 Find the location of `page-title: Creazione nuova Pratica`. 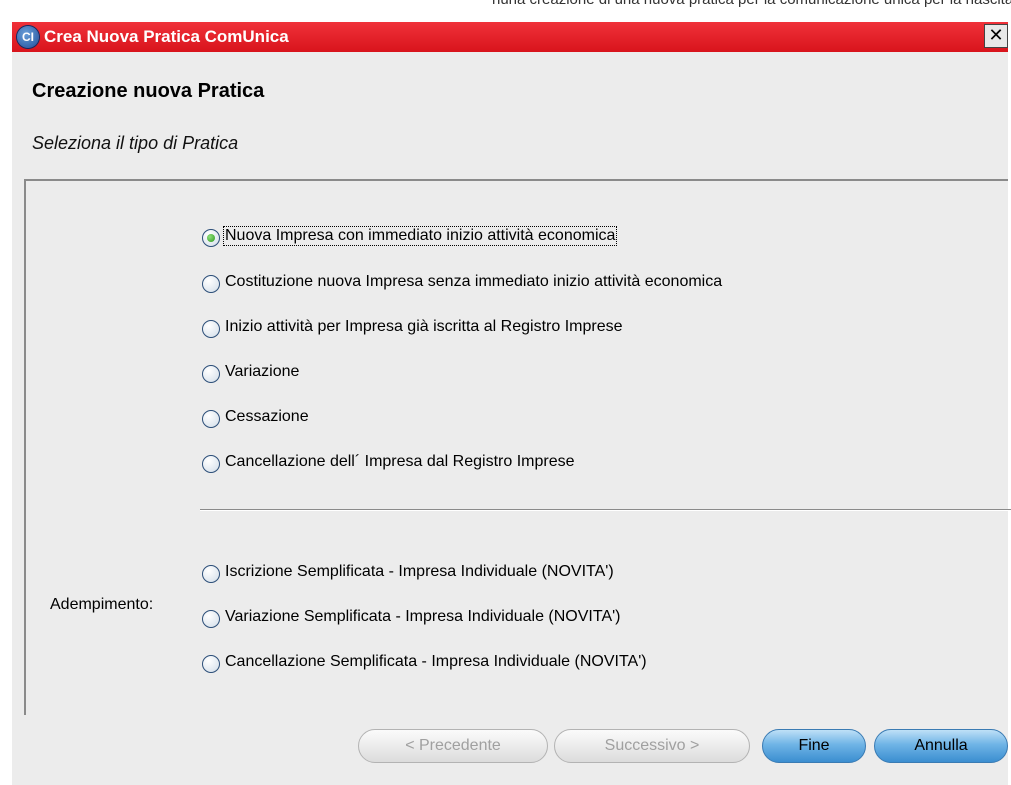

page-title: Creazione nuova Pratica is located at coordinates (148, 91).